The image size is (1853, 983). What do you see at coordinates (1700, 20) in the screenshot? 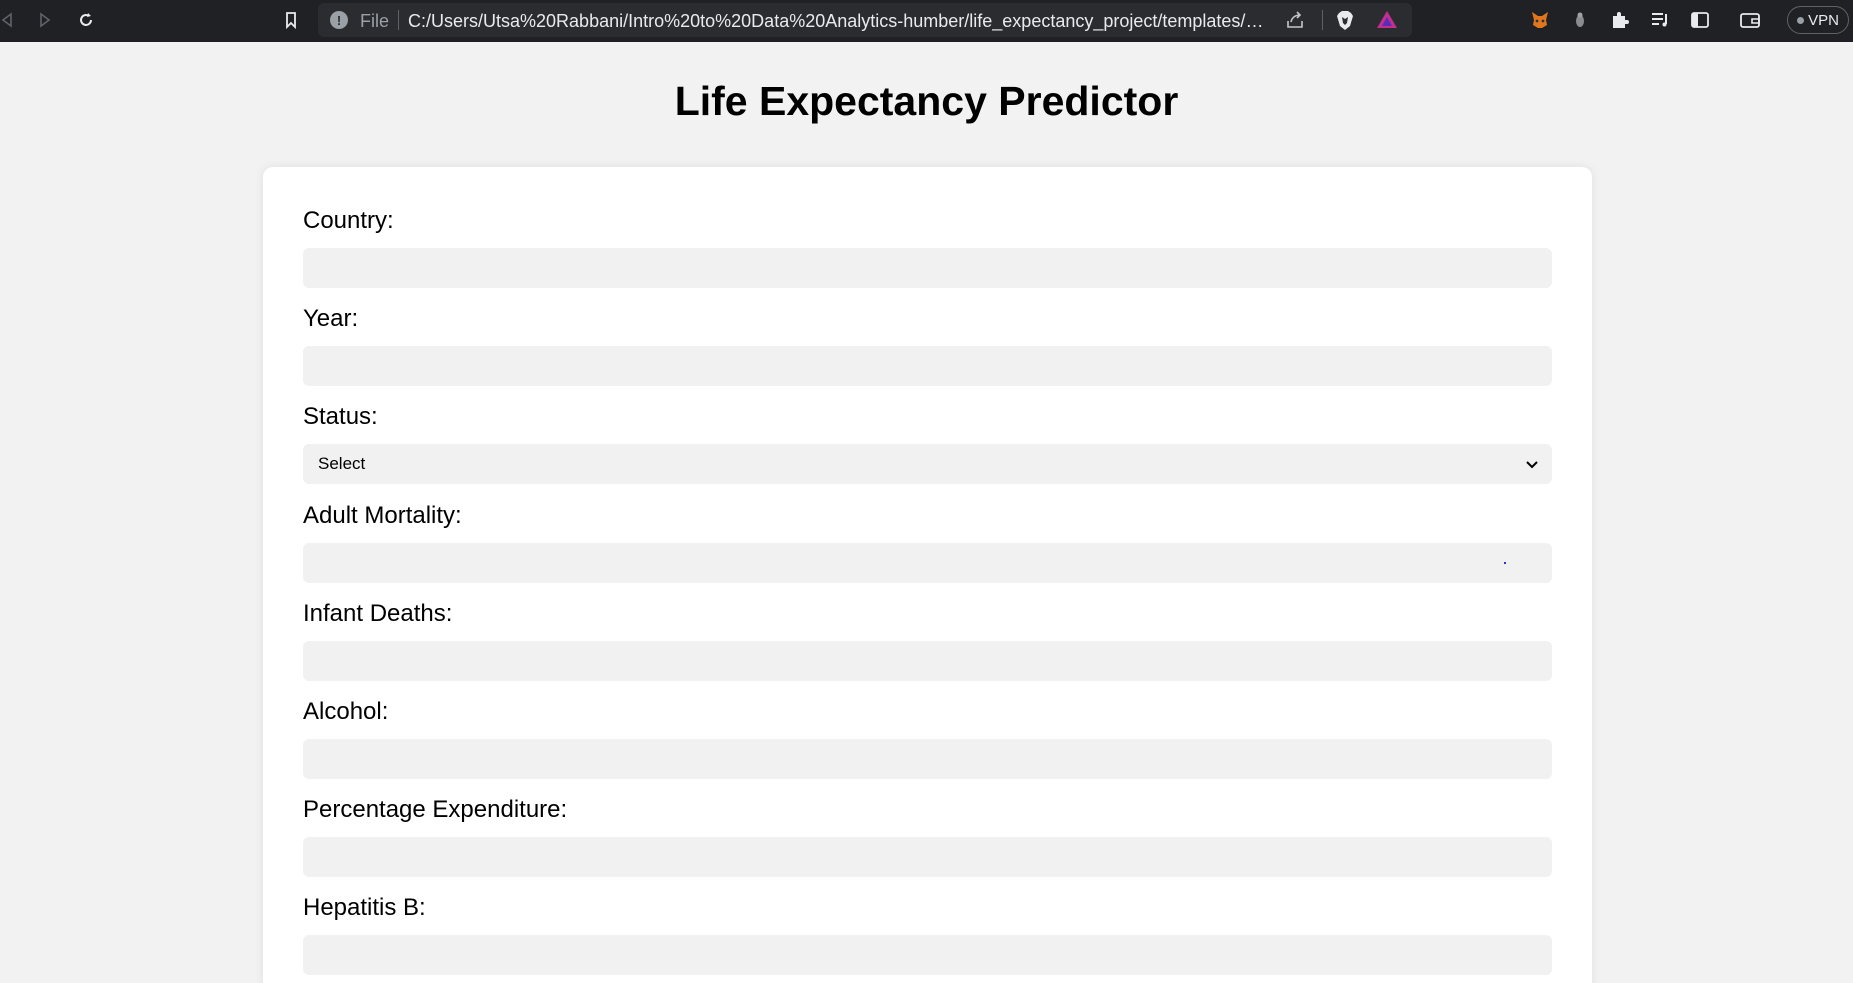
I see `sidebar-icon` at bounding box center [1700, 20].